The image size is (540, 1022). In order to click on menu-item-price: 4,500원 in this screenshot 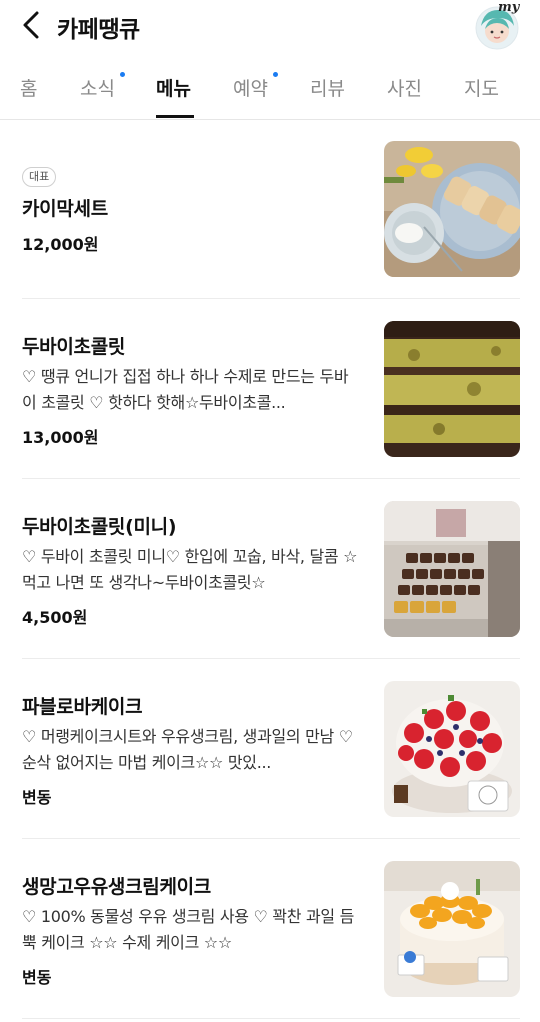, I will do `click(55, 617)`.